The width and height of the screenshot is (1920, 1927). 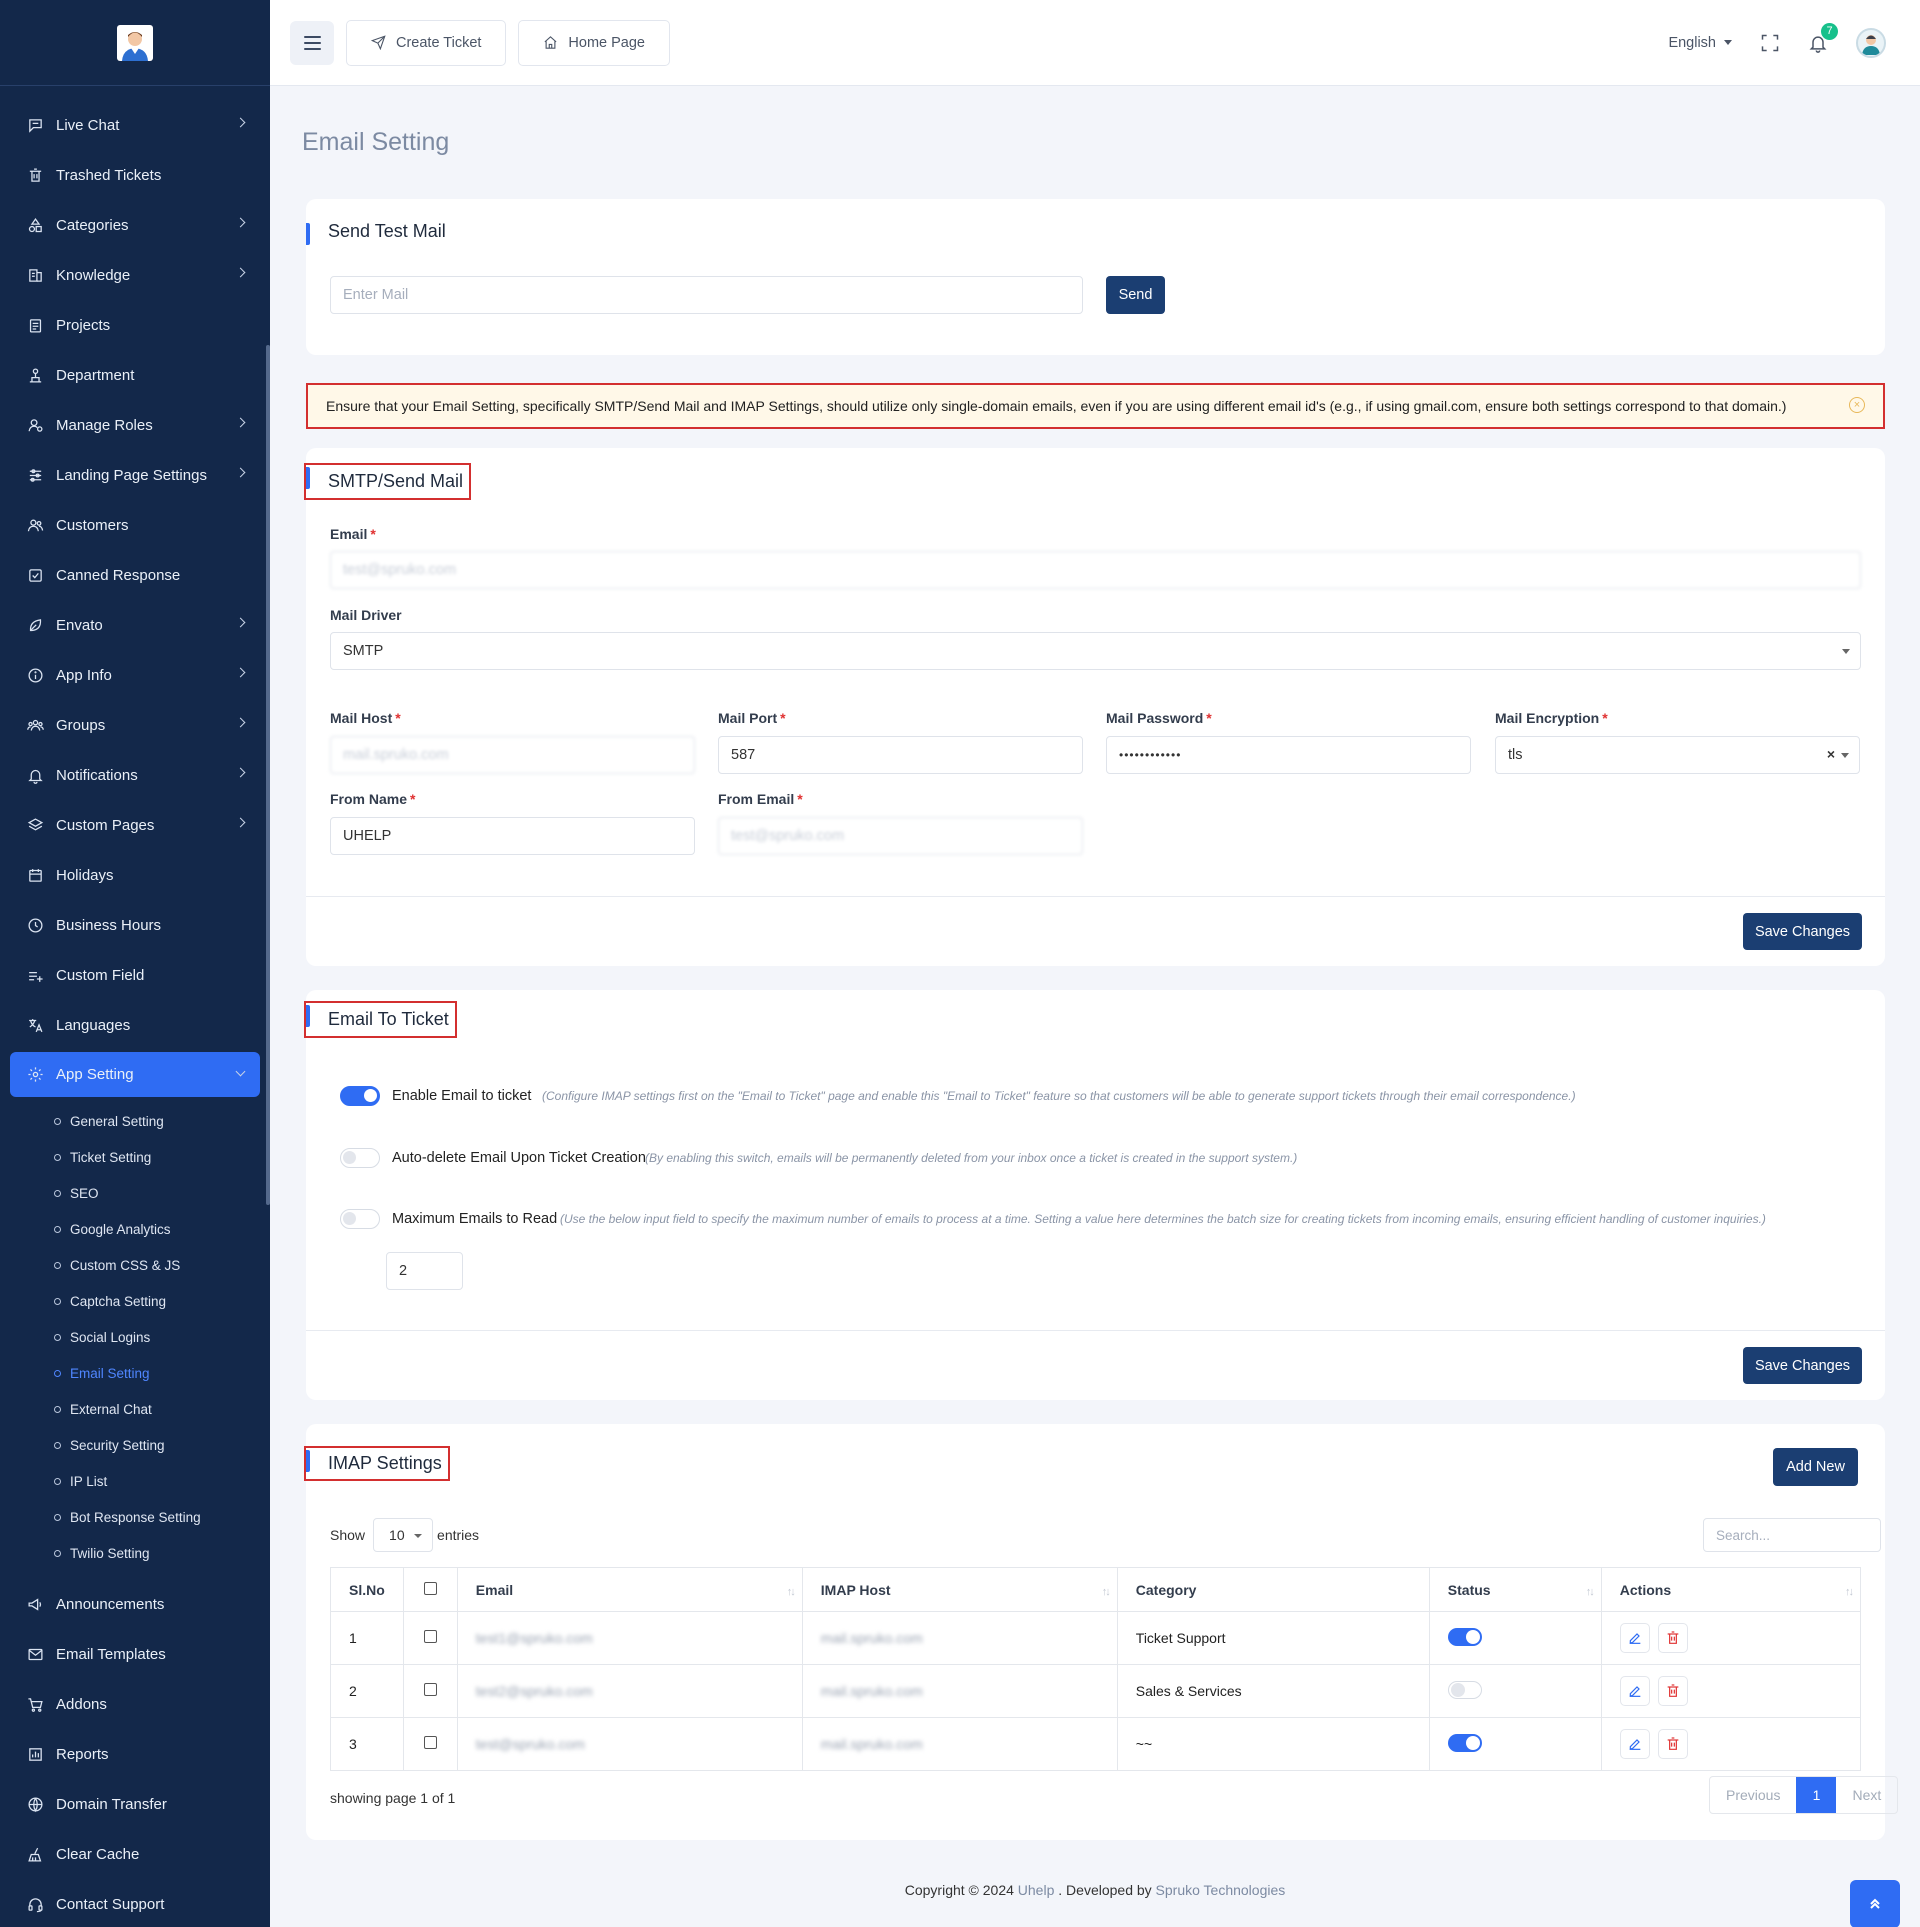 I want to click on column-header-slno: Sl.No, so click(x=367, y=1589).